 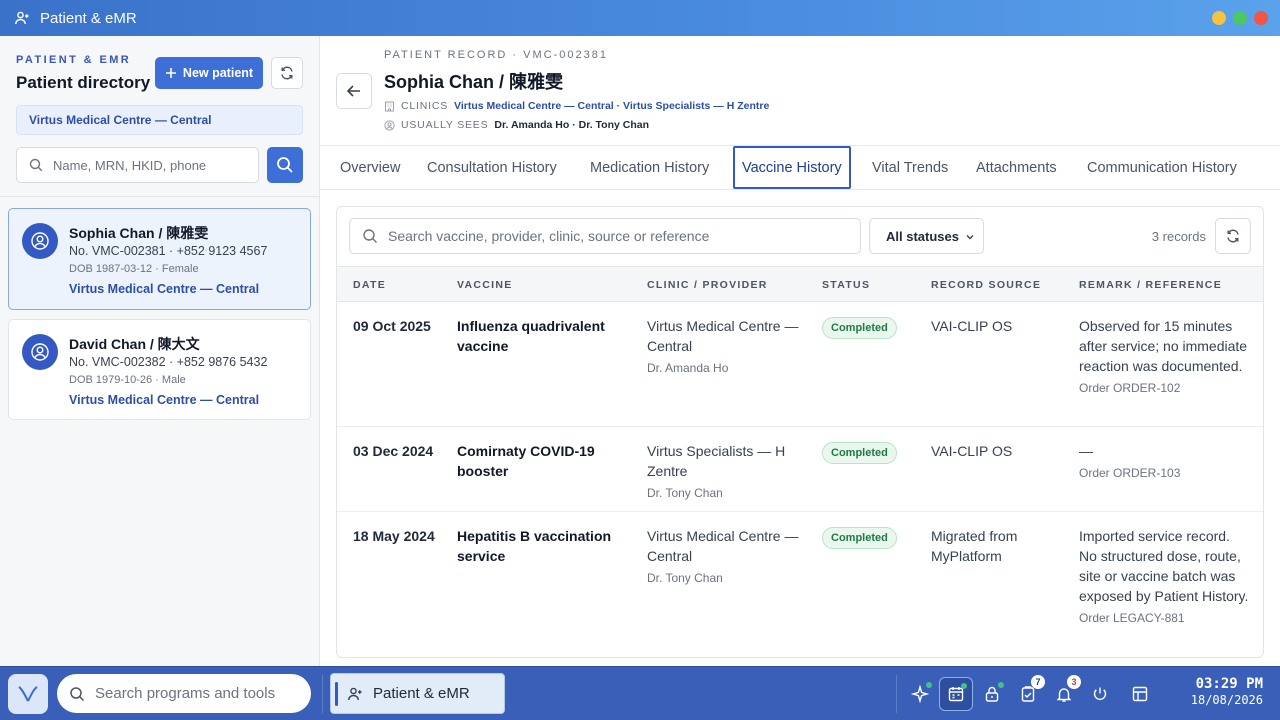 I want to click on row-order-ref: Order ORDER-103, so click(x=1130, y=473).